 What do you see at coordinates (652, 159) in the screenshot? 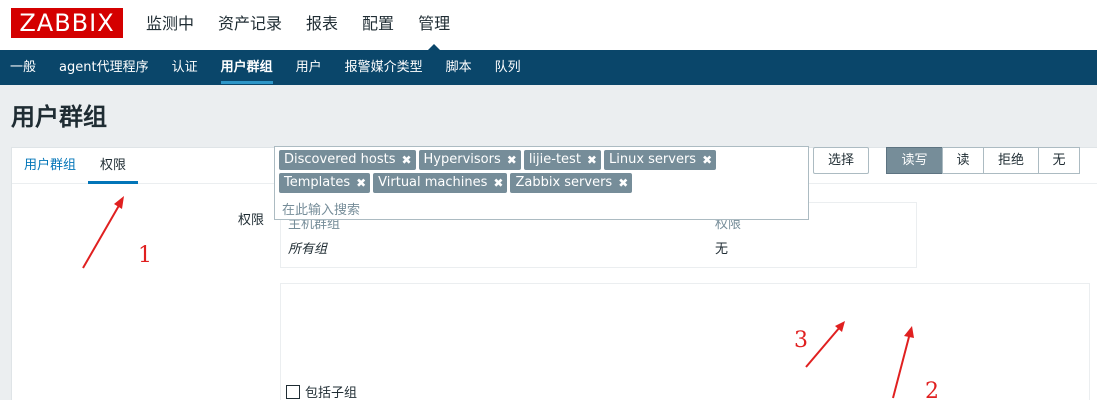
I see `chip-label: Linux servers` at bounding box center [652, 159].